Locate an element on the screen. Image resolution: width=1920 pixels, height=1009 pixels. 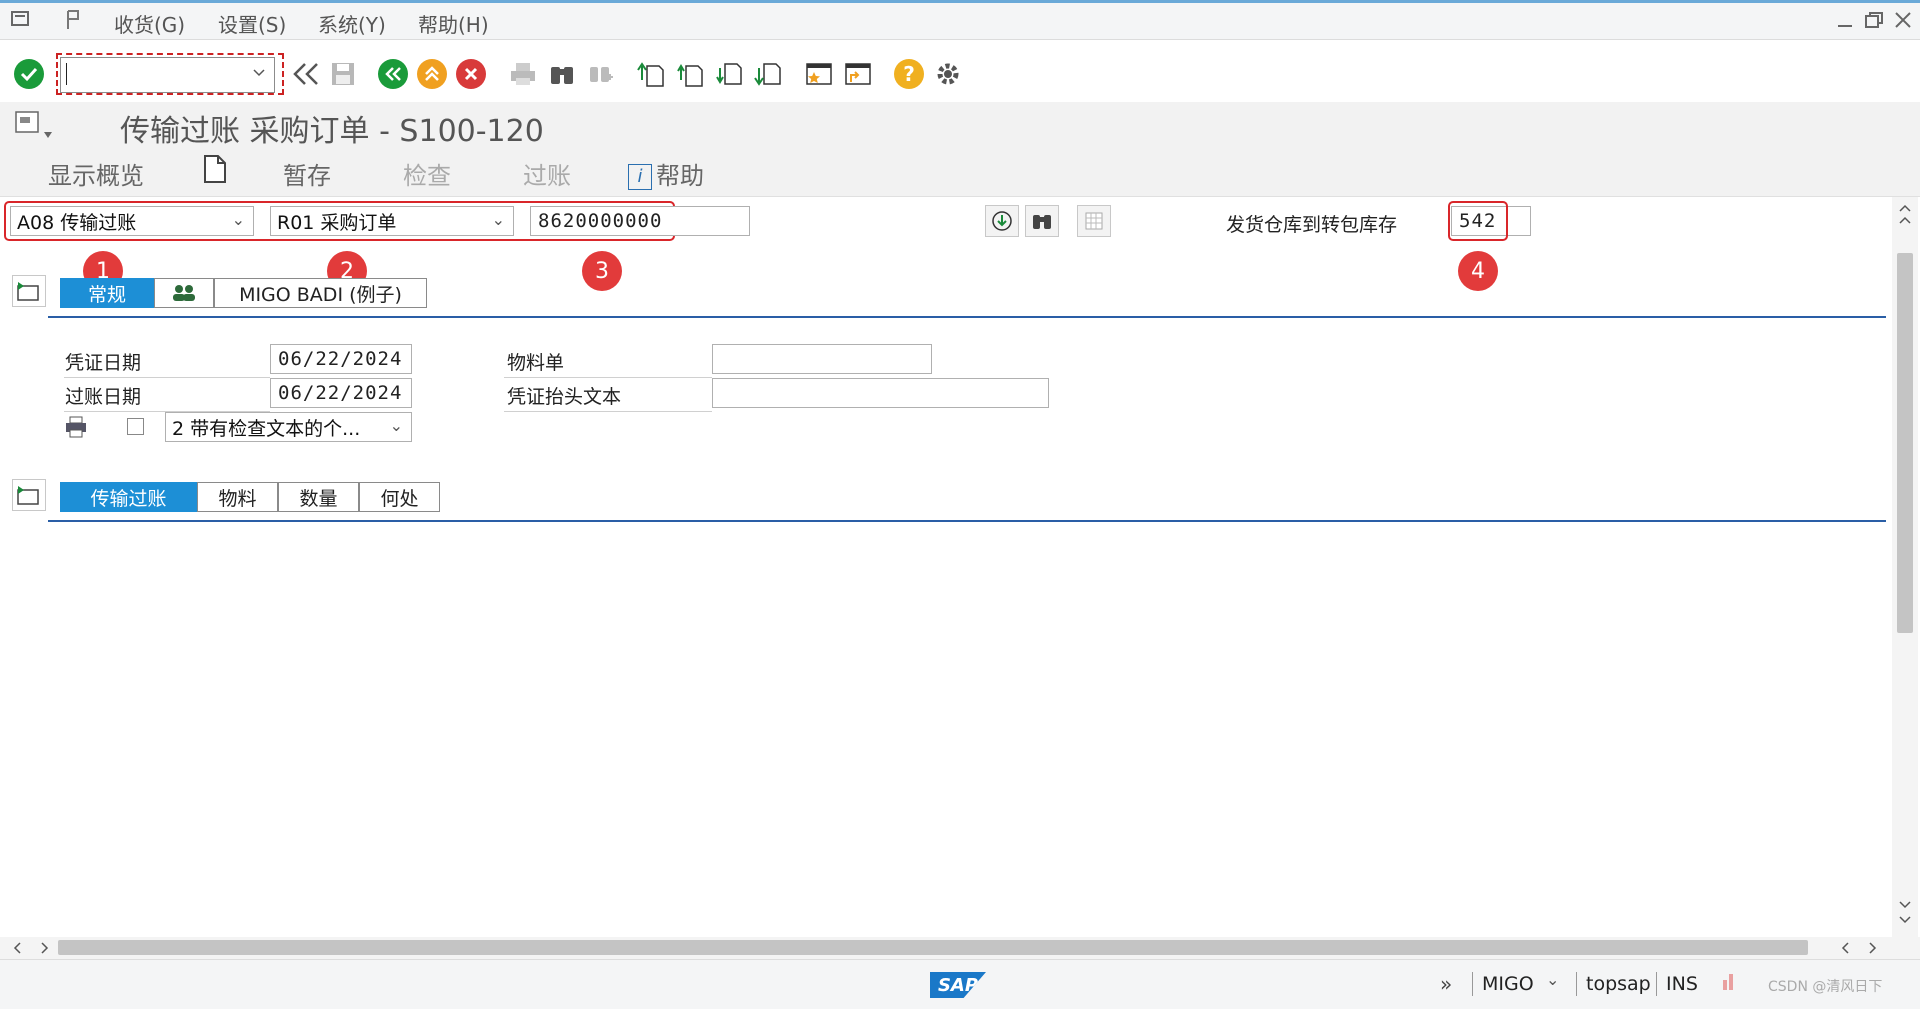
menu-icon is located at coordinates (21, 21).